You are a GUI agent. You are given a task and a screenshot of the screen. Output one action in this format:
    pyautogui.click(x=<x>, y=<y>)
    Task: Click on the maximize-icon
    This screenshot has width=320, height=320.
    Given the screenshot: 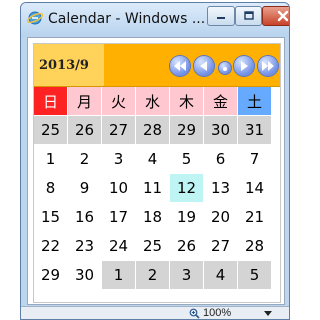 What is the action you would take?
    pyautogui.click(x=248, y=15)
    